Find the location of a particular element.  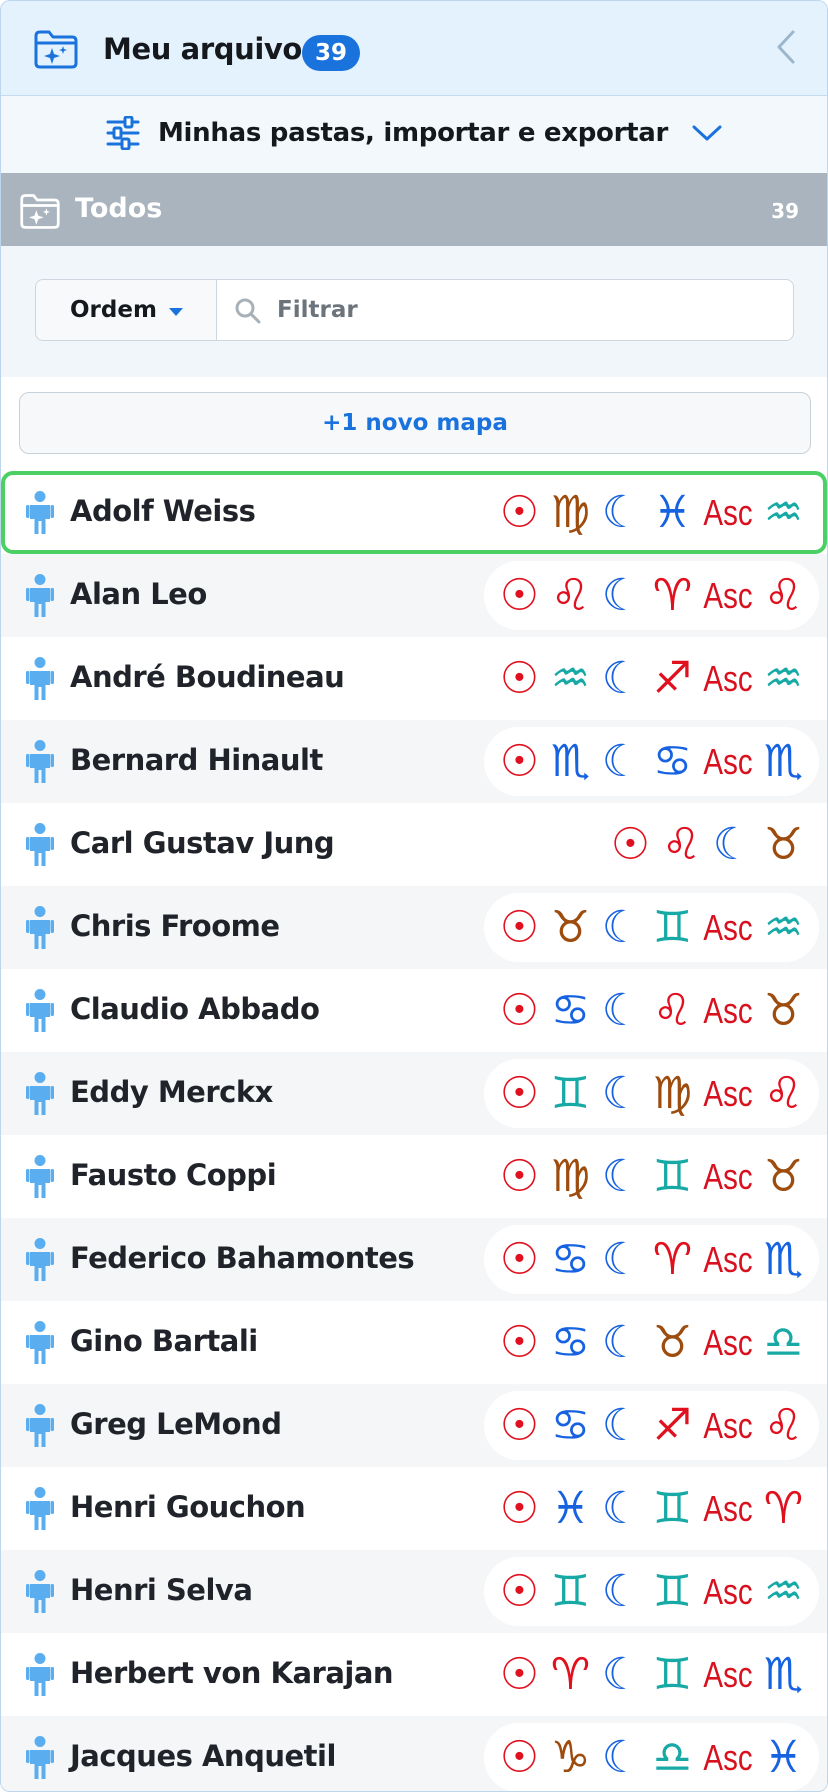

sun-sign-icon: ♈ is located at coordinates (570, 1674).